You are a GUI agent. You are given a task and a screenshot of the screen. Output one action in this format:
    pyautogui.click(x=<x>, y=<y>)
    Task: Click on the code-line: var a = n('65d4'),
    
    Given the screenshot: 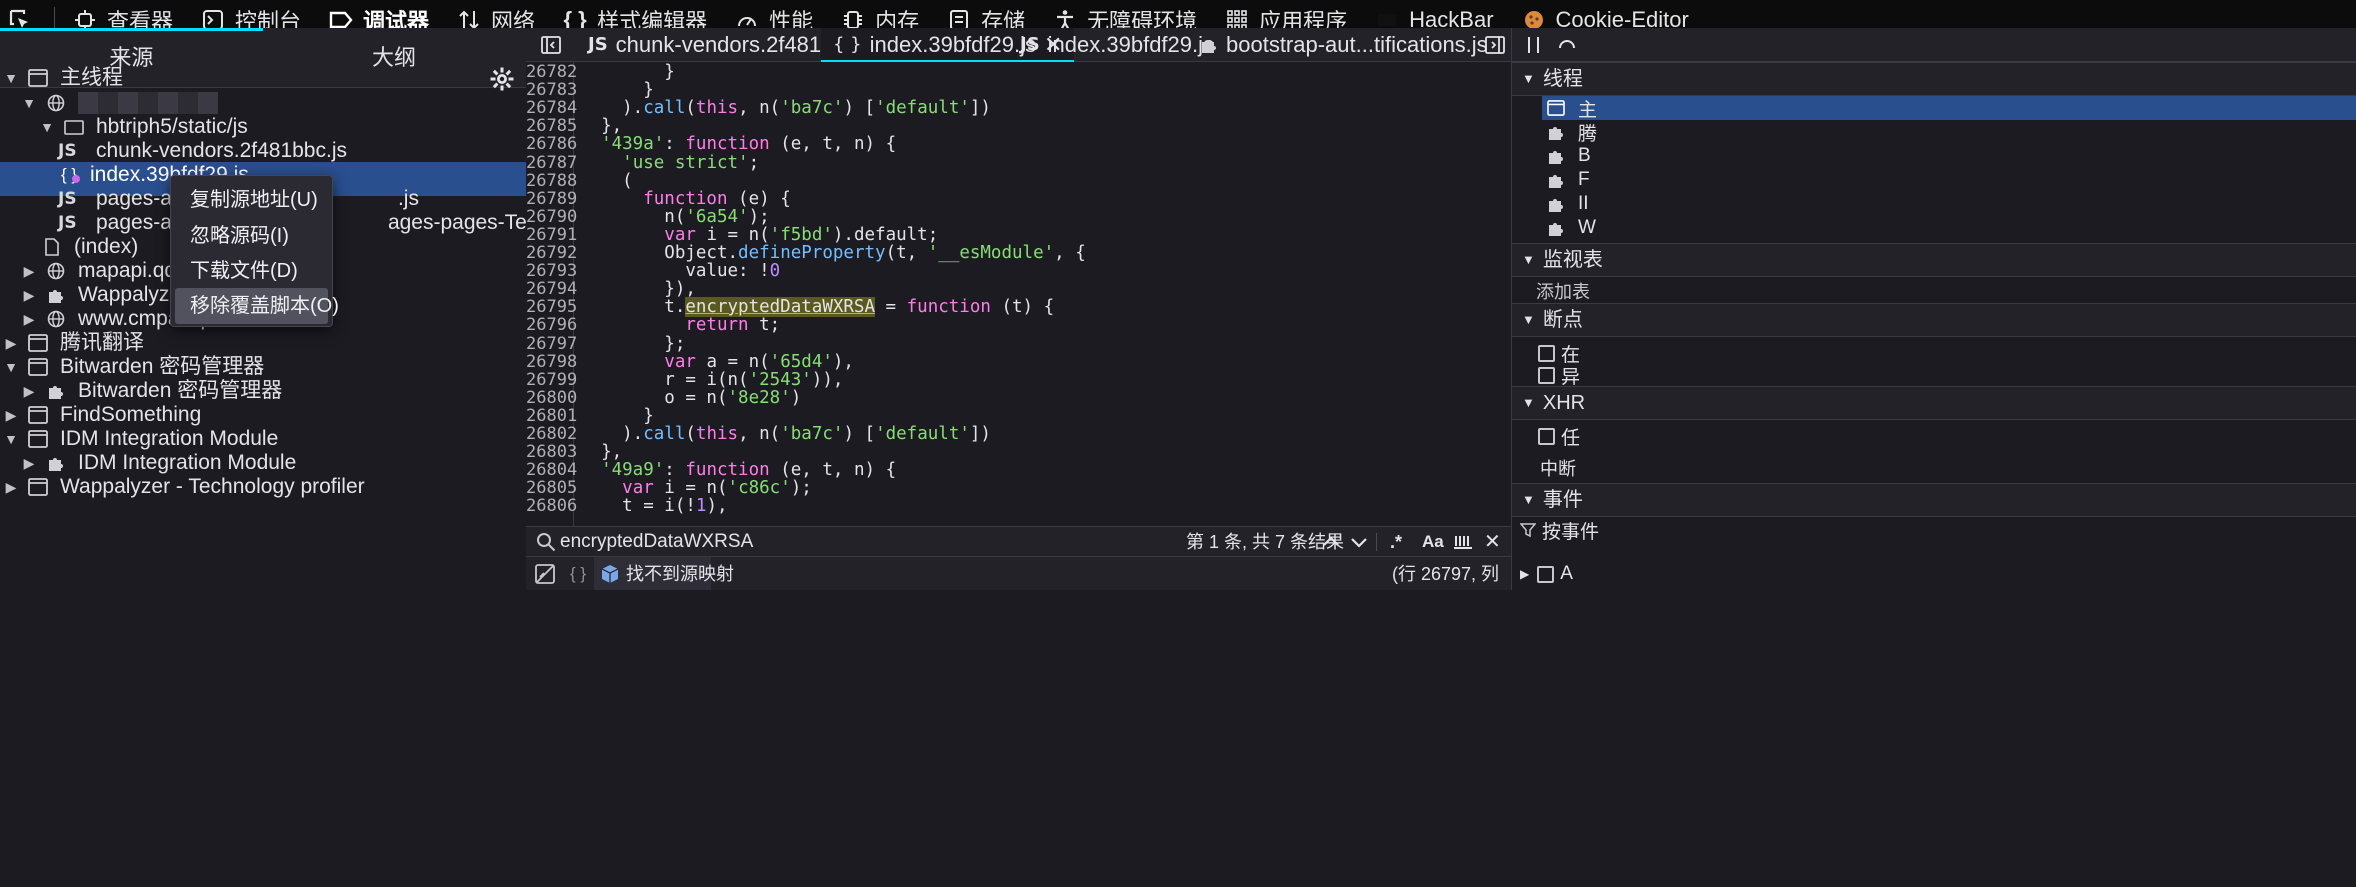 What is the action you would take?
    pyautogui.click(x=717, y=362)
    